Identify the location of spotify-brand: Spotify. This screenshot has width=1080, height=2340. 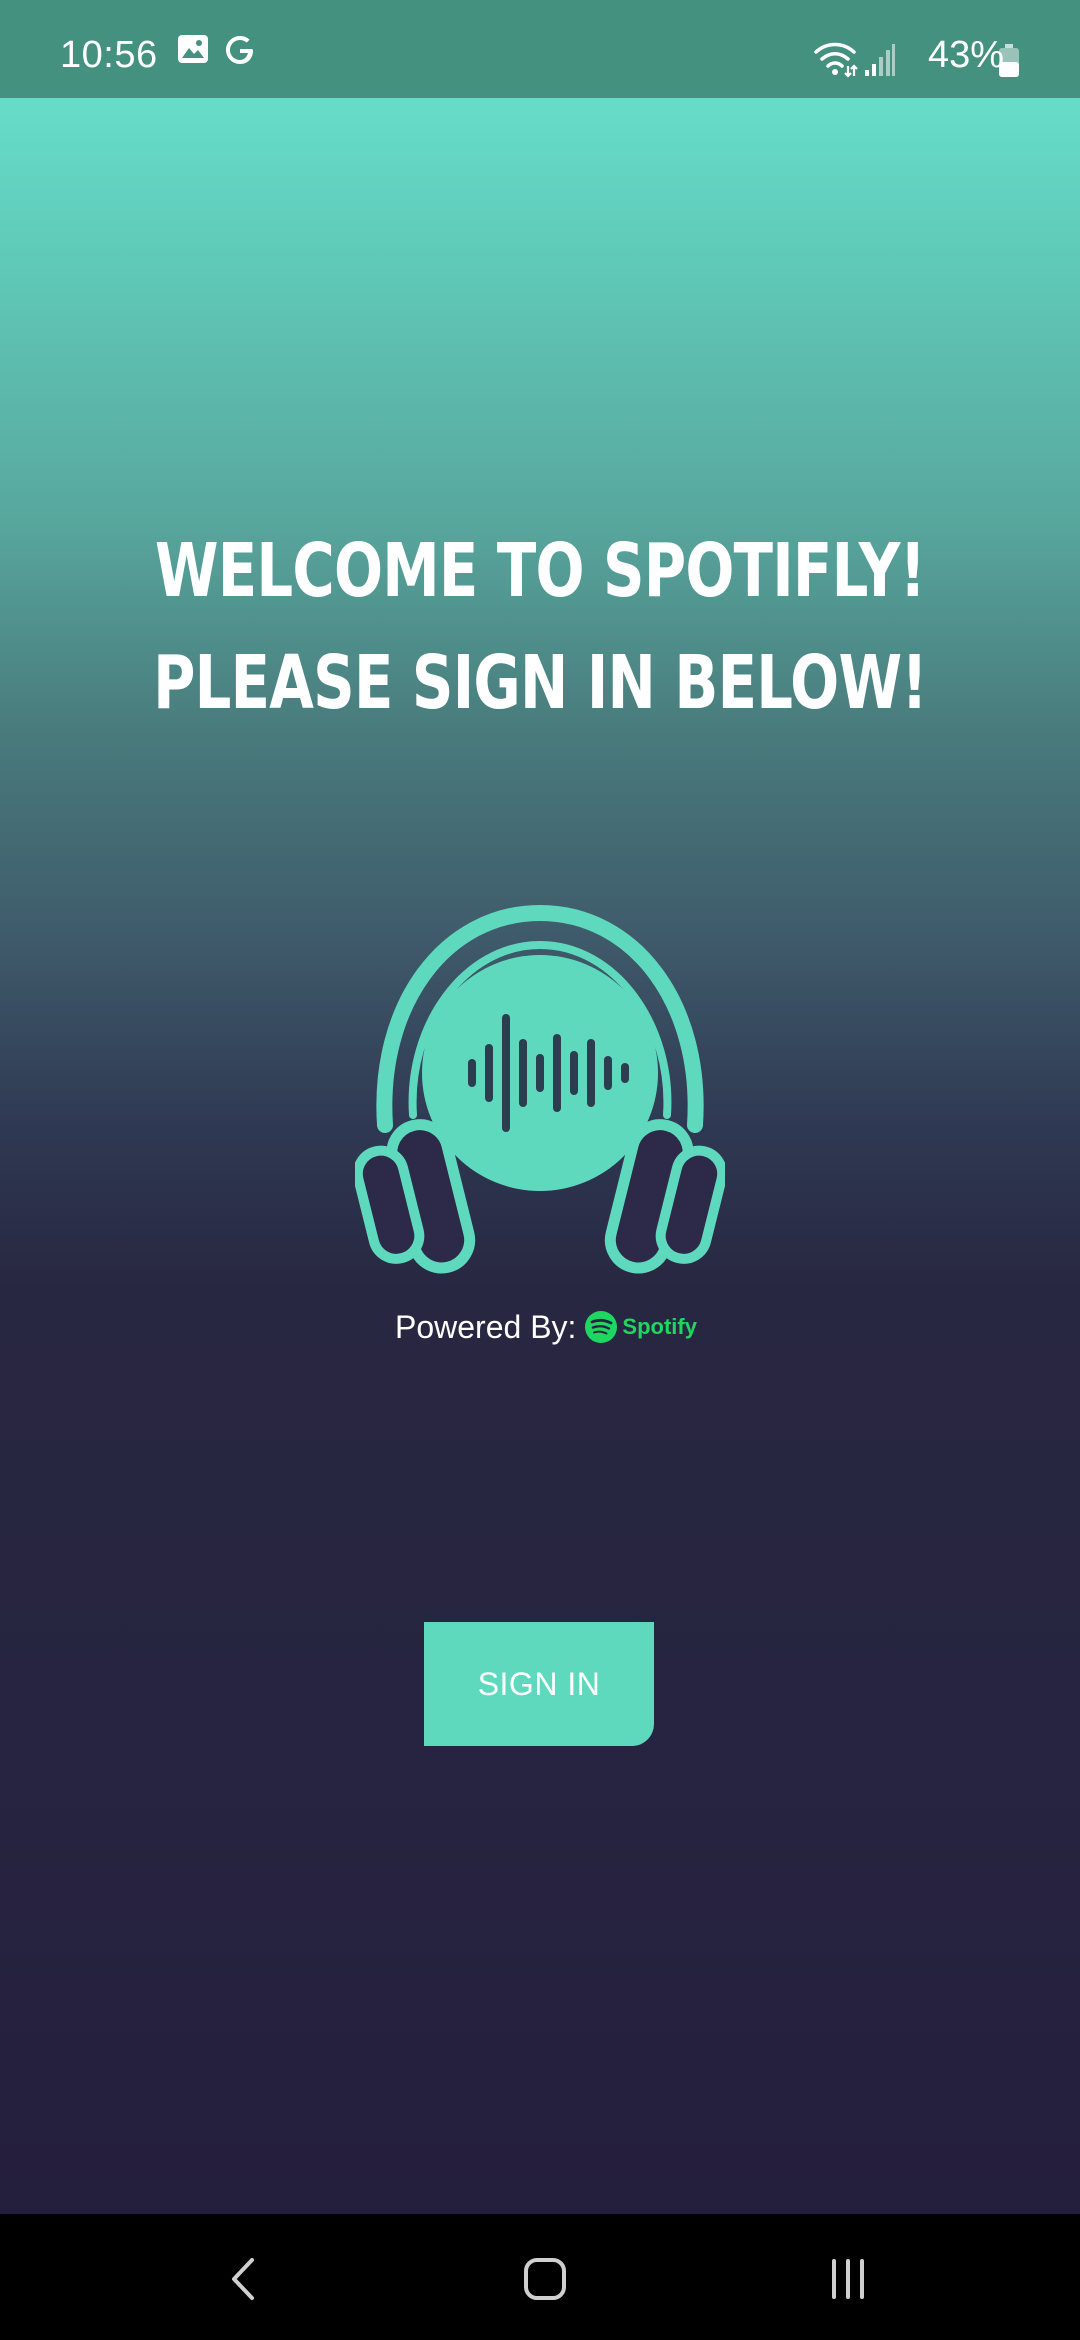
(659, 1326).